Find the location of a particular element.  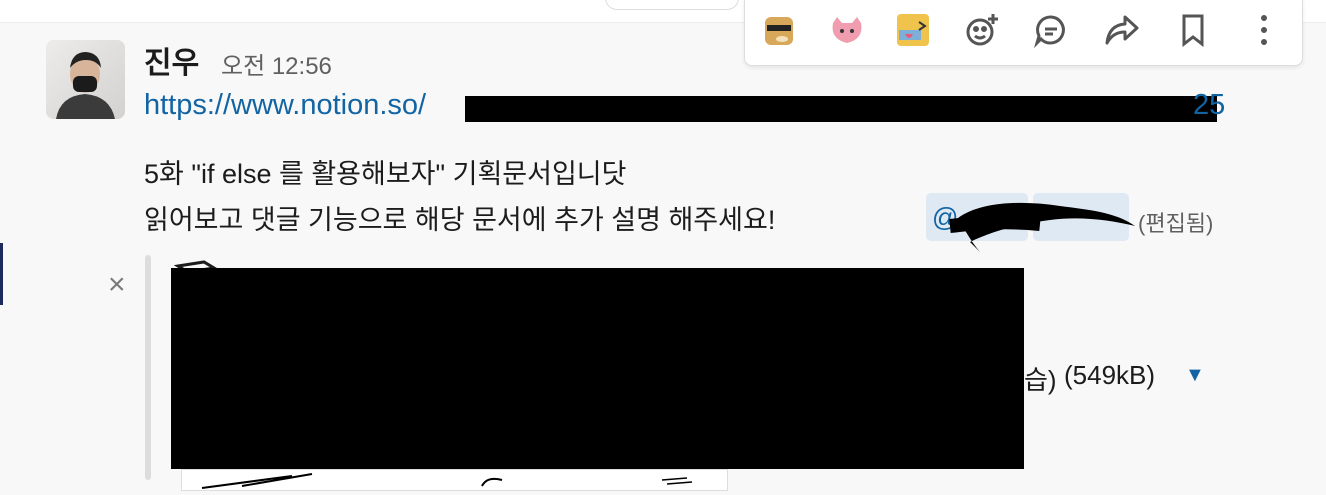

message-line-2: 읽어보고 댓글 기능으로 해당 문서에 추가 설명 해주세요! is located at coordinates (460, 220).